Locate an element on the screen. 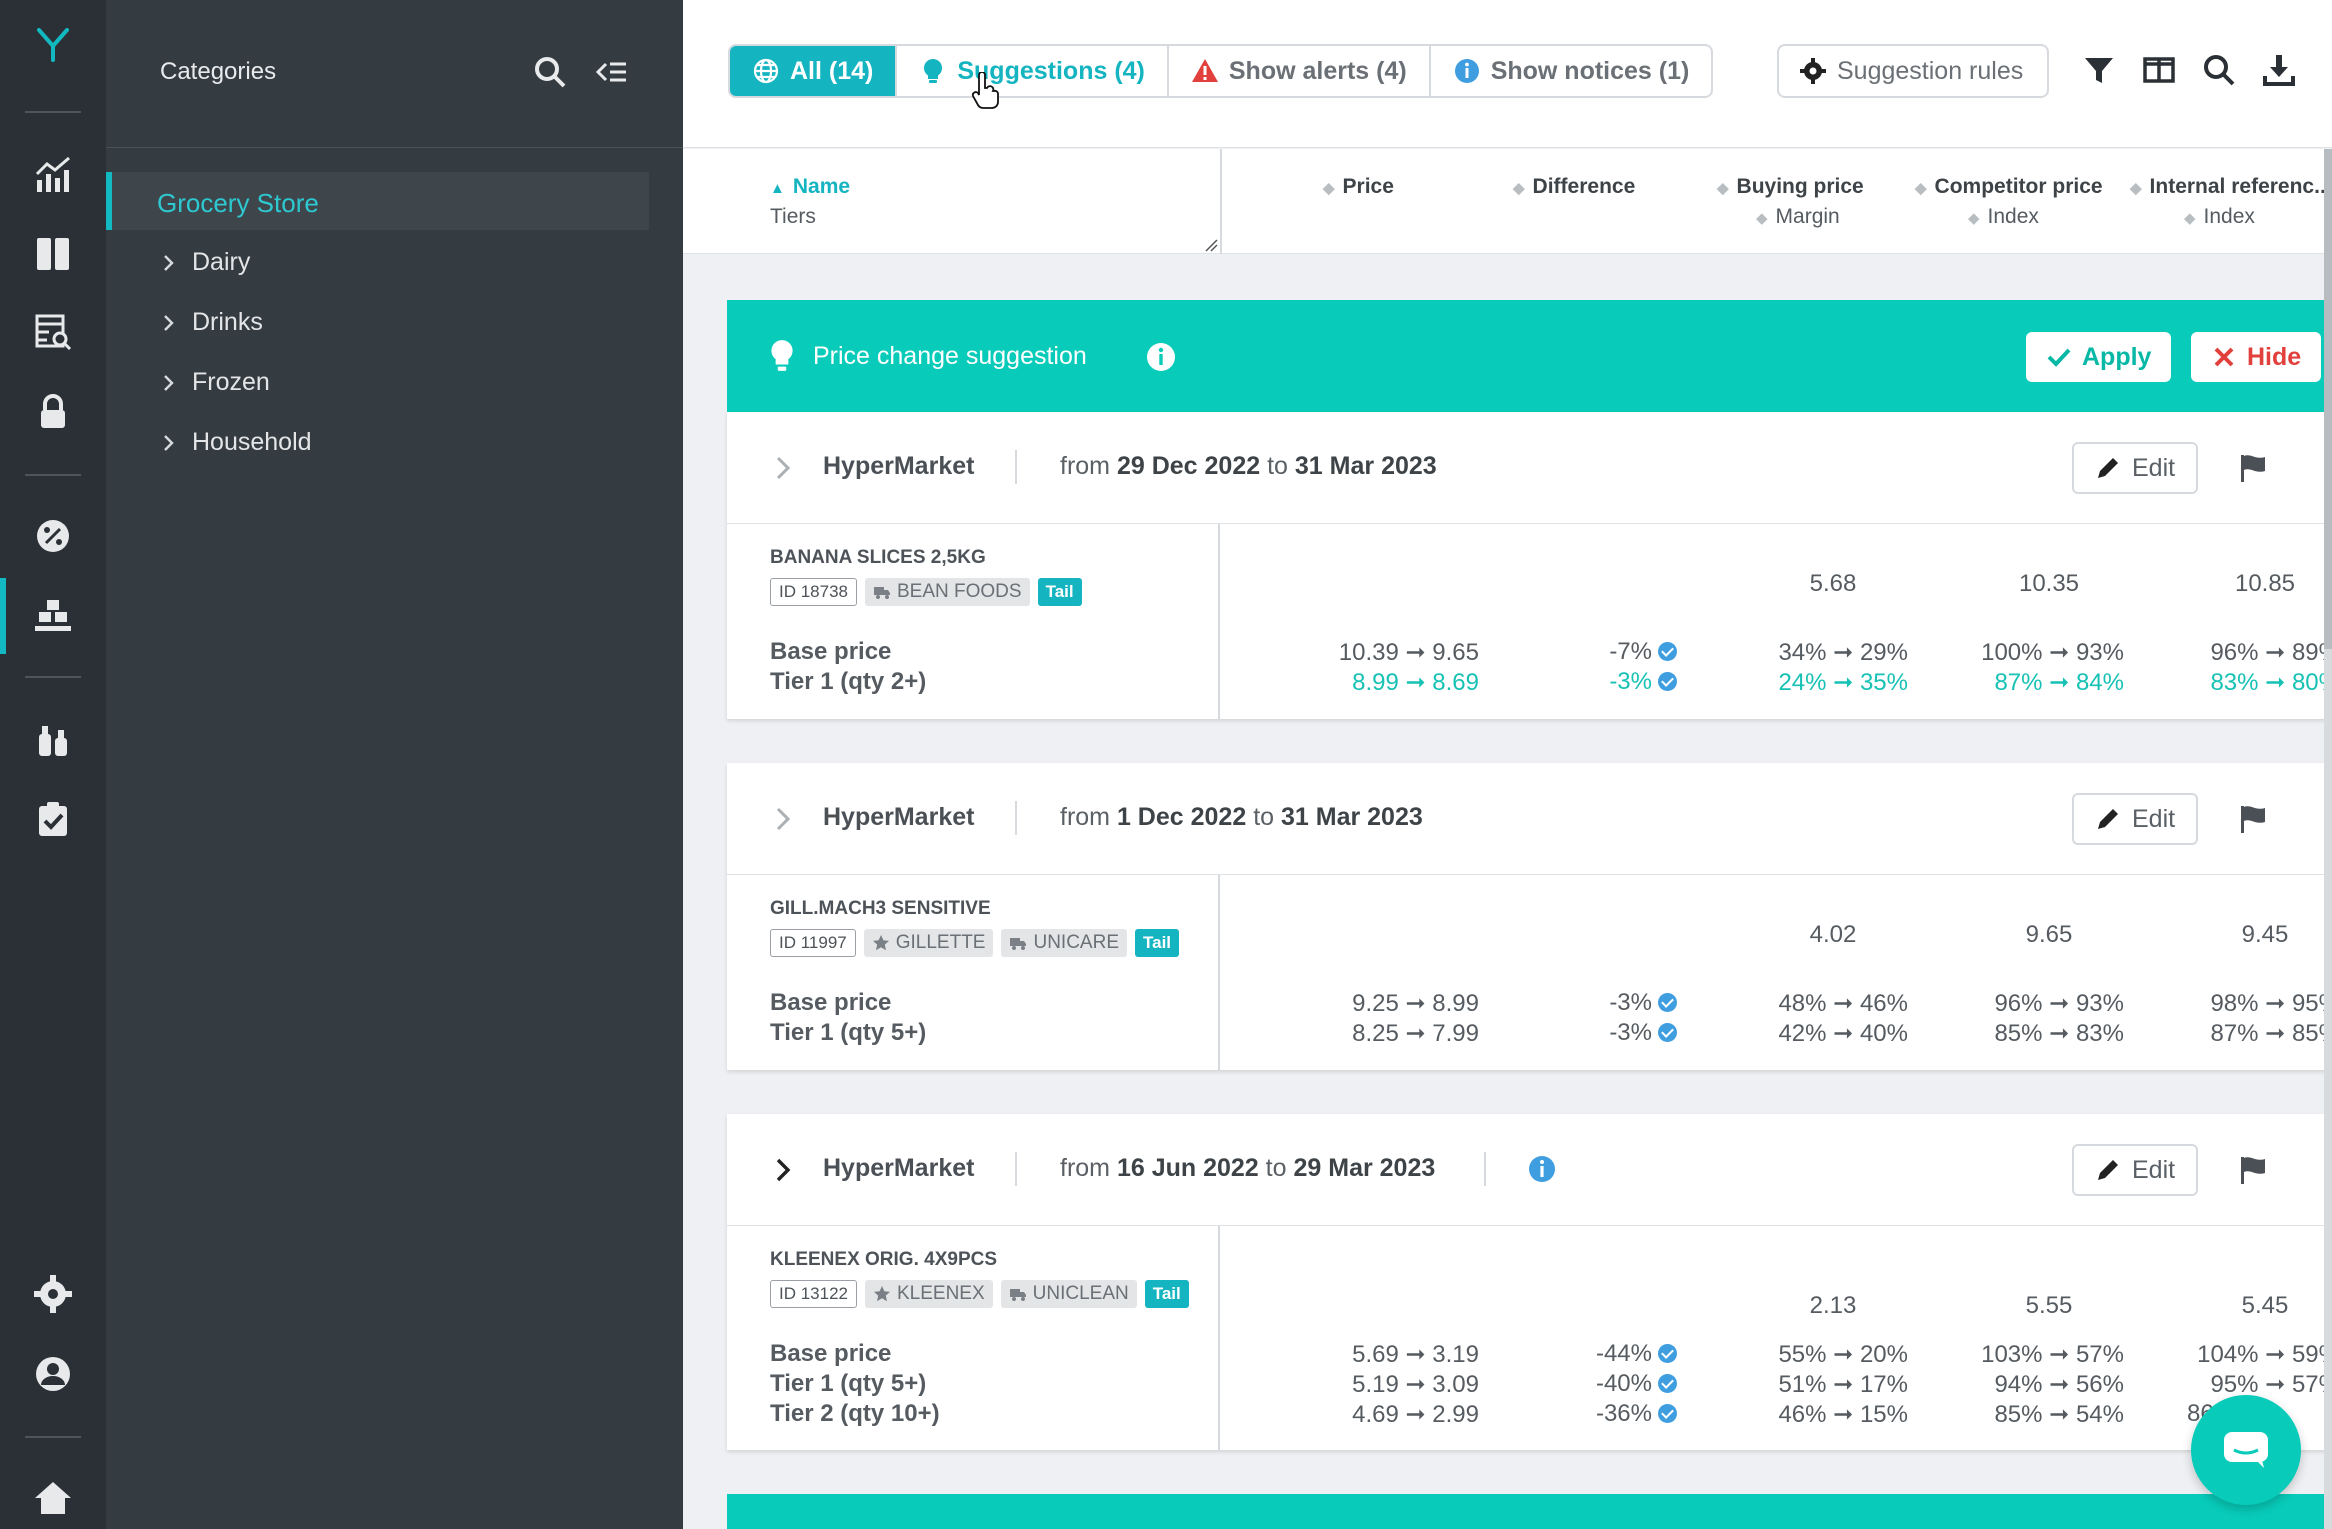  logo-icon is located at coordinates (53, 44).